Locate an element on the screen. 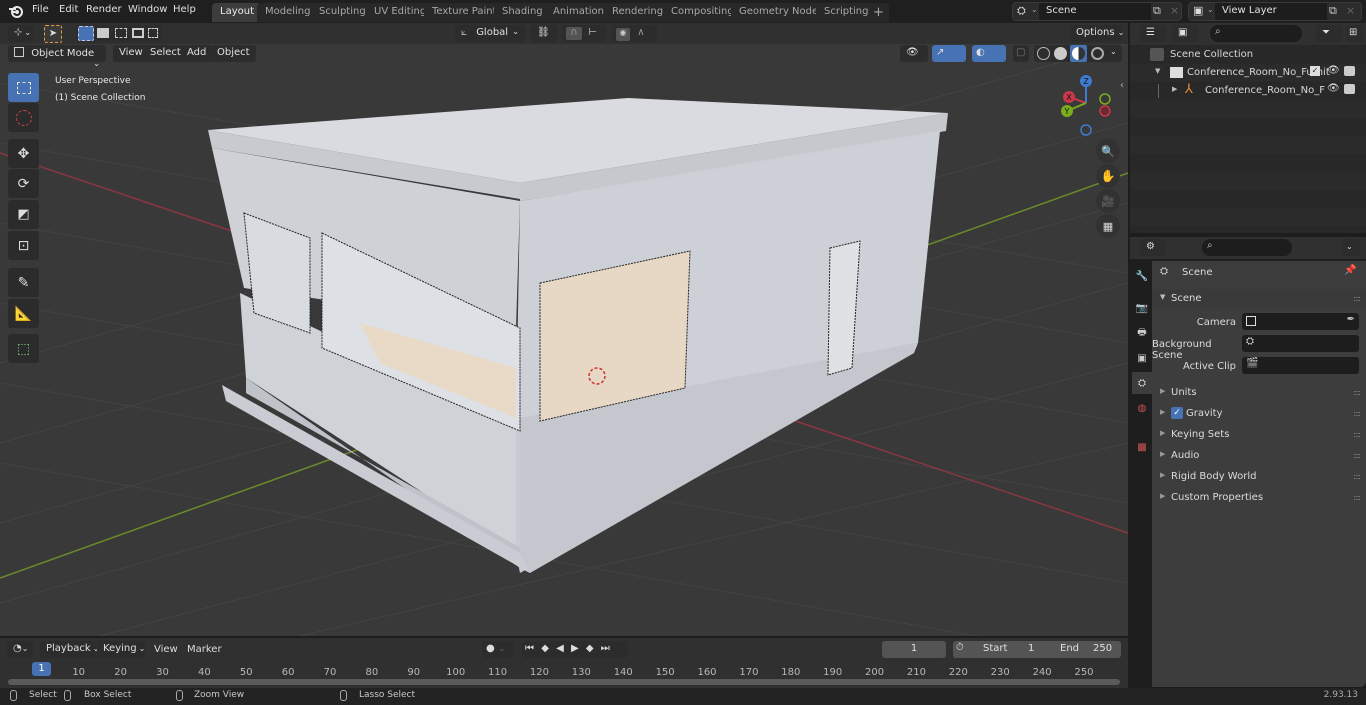 This screenshot has height=705, width=1366. display-mode-dropdown: ▣ is located at coordinates (1185, 33).